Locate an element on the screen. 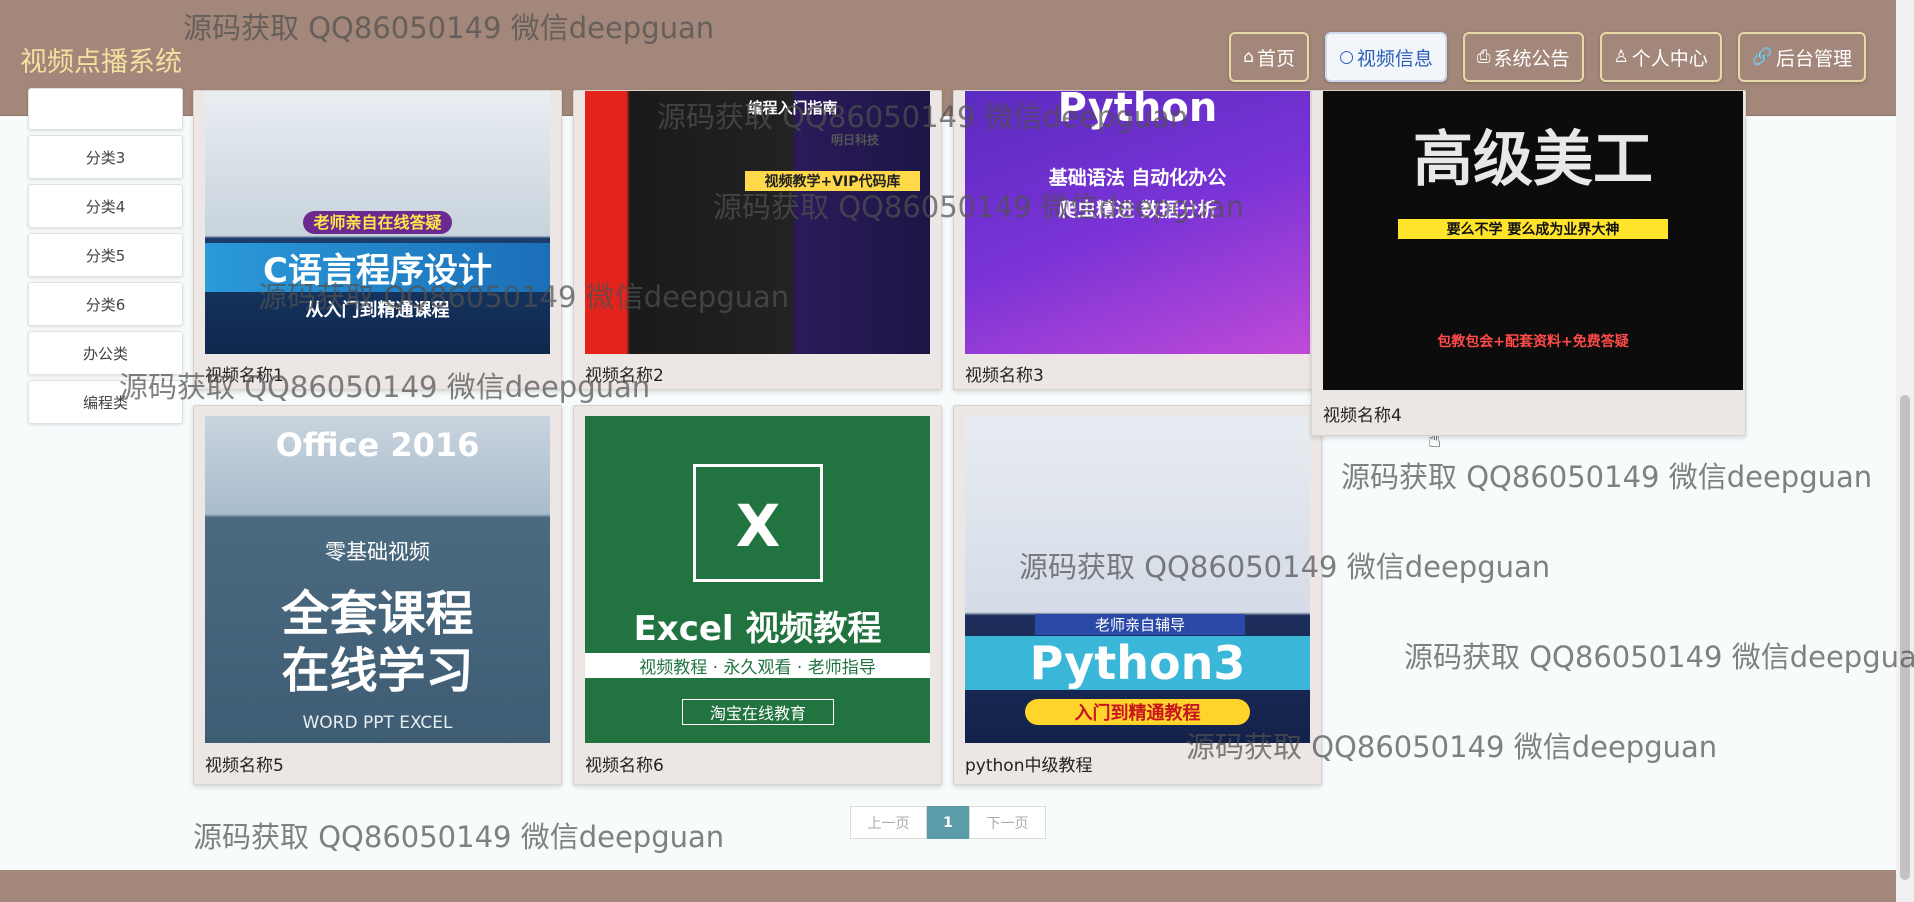 This screenshot has height=902, width=1914. nav-home-label: 首页 is located at coordinates (1276, 58).